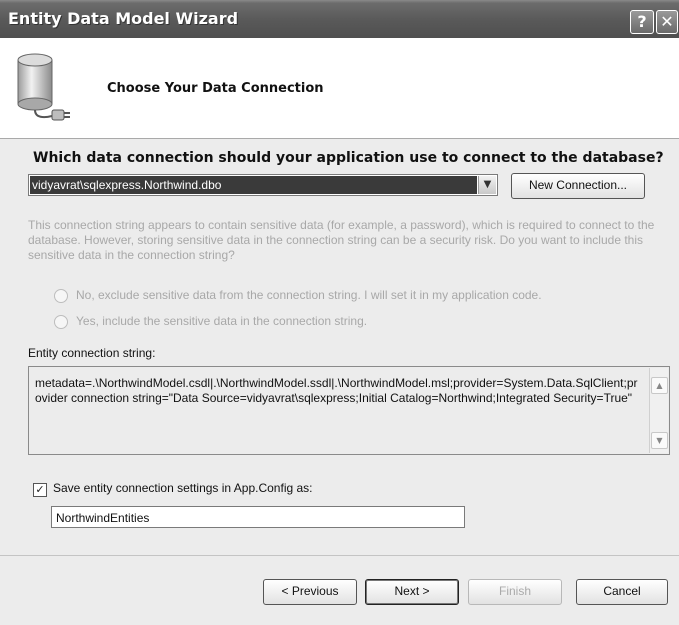 The image size is (679, 625). What do you see at coordinates (43, 87) in the screenshot?
I see `database-connection-icon` at bounding box center [43, 87].